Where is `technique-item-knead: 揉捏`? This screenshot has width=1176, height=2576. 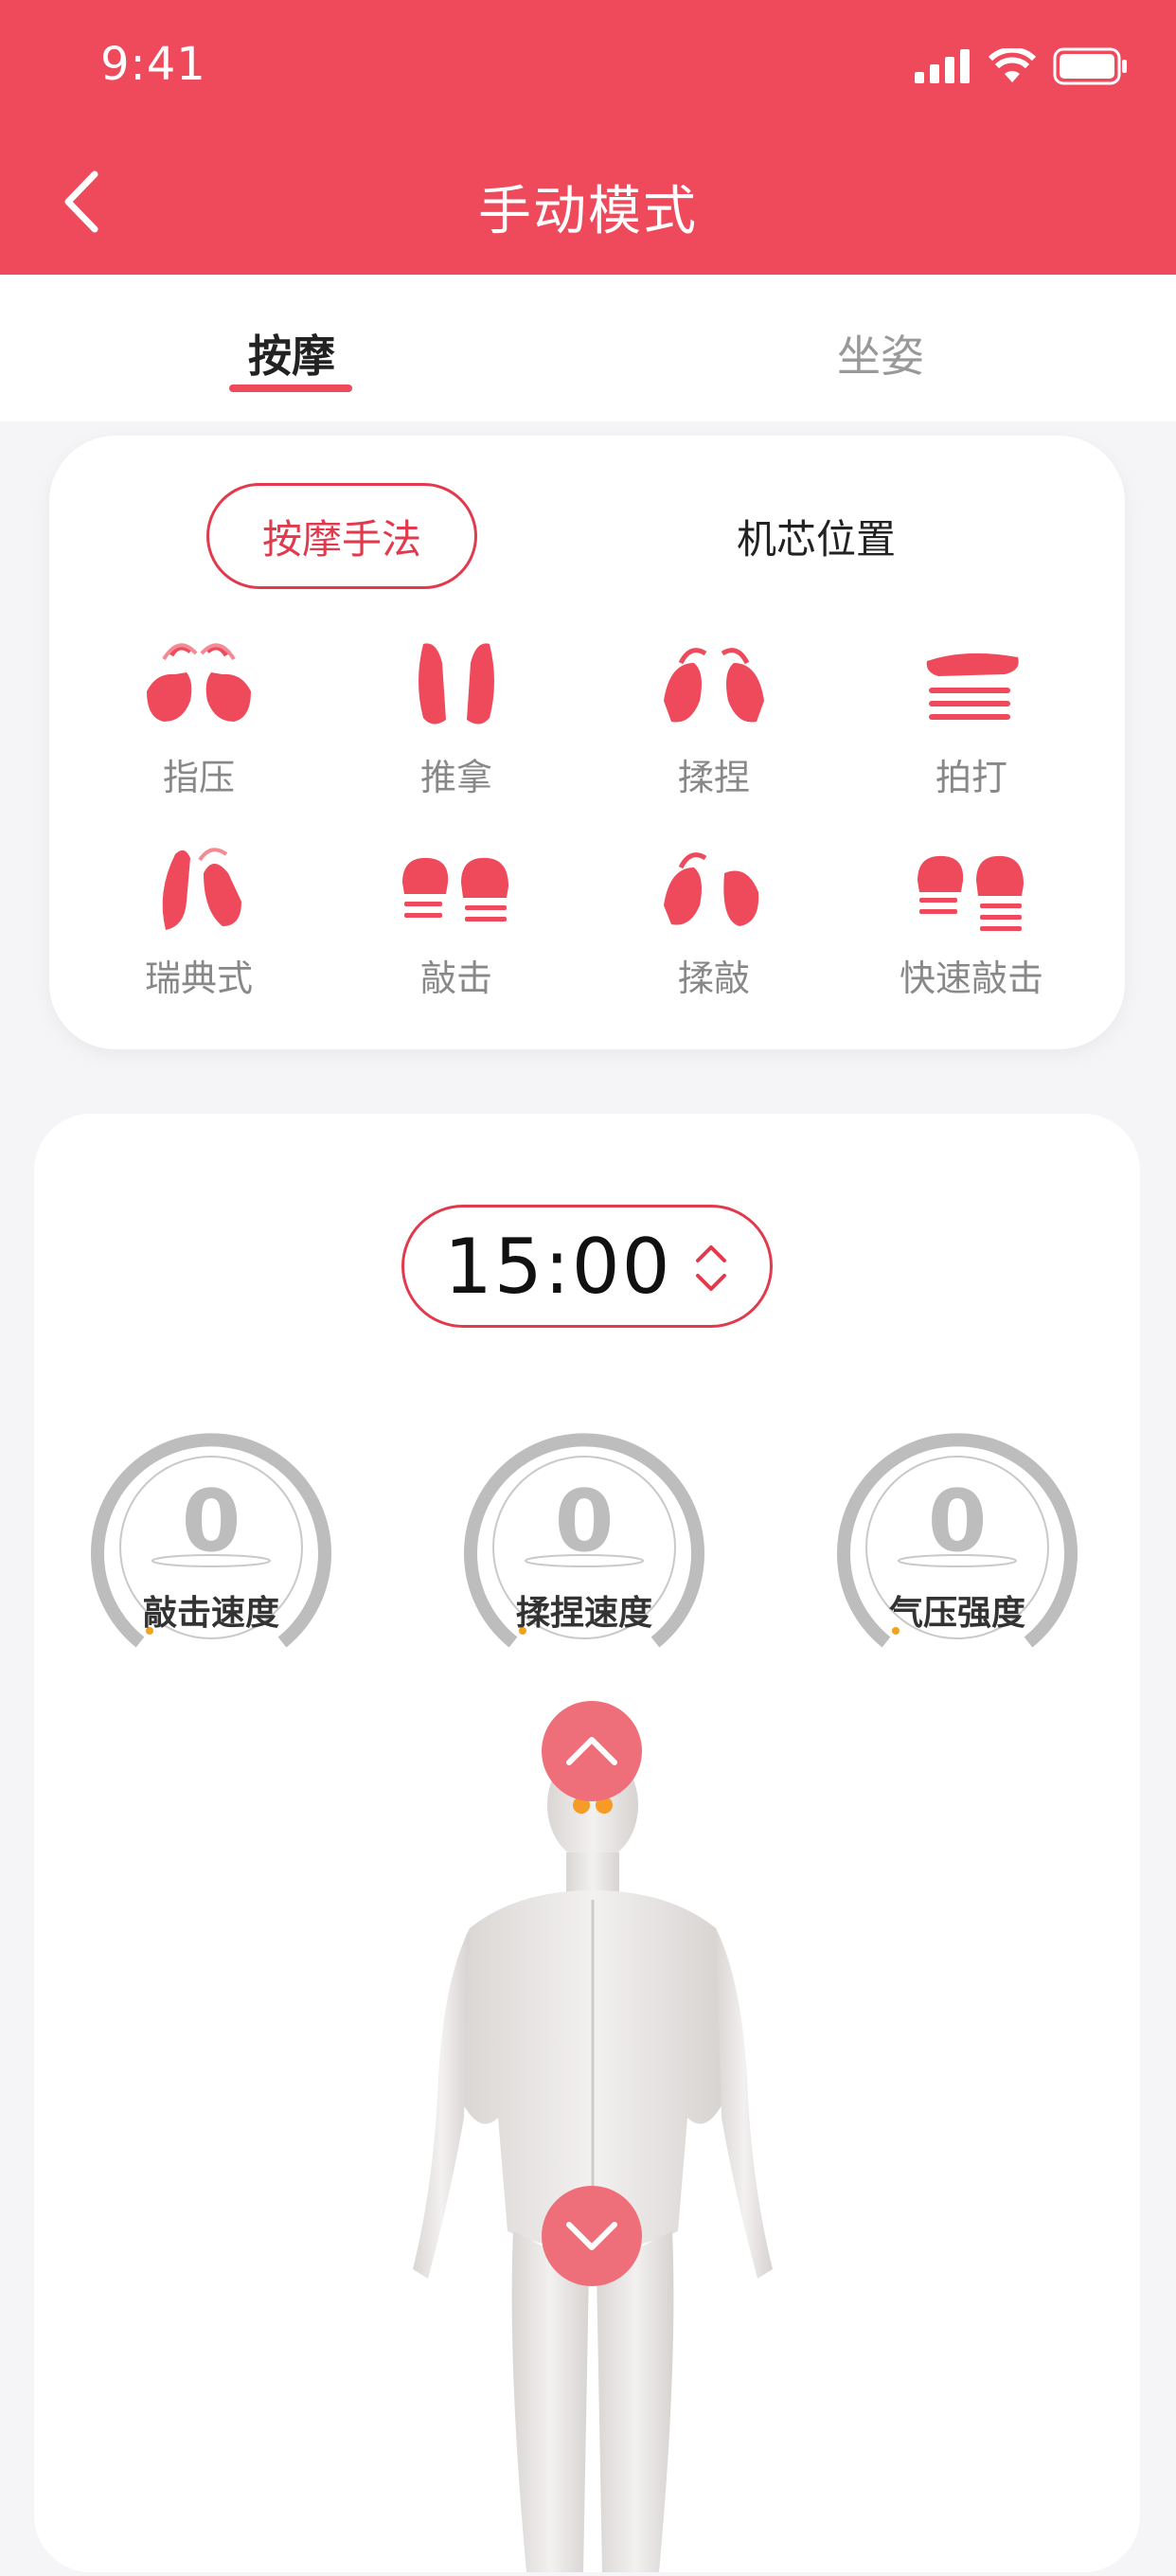 technique-item-knead: 揉捏 is located at coordinates (714, 717).